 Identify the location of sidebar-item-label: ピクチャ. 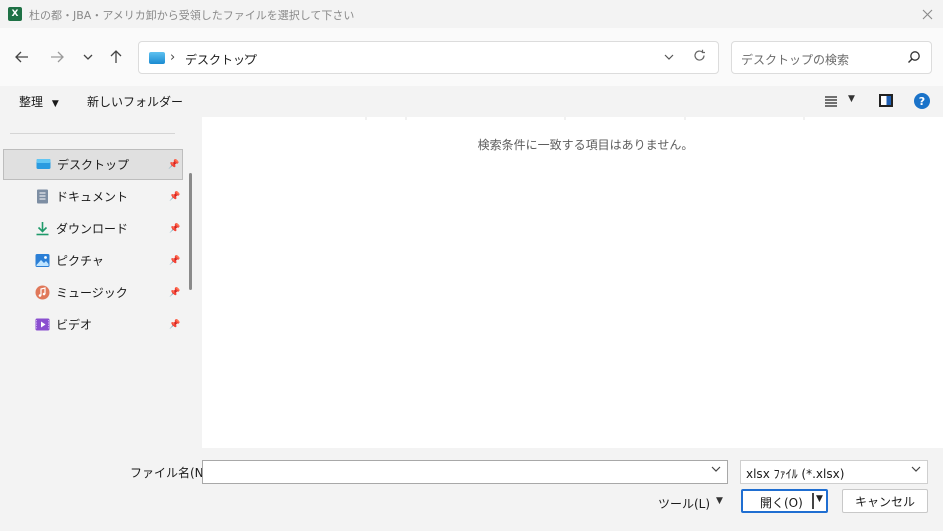
(80, 261).